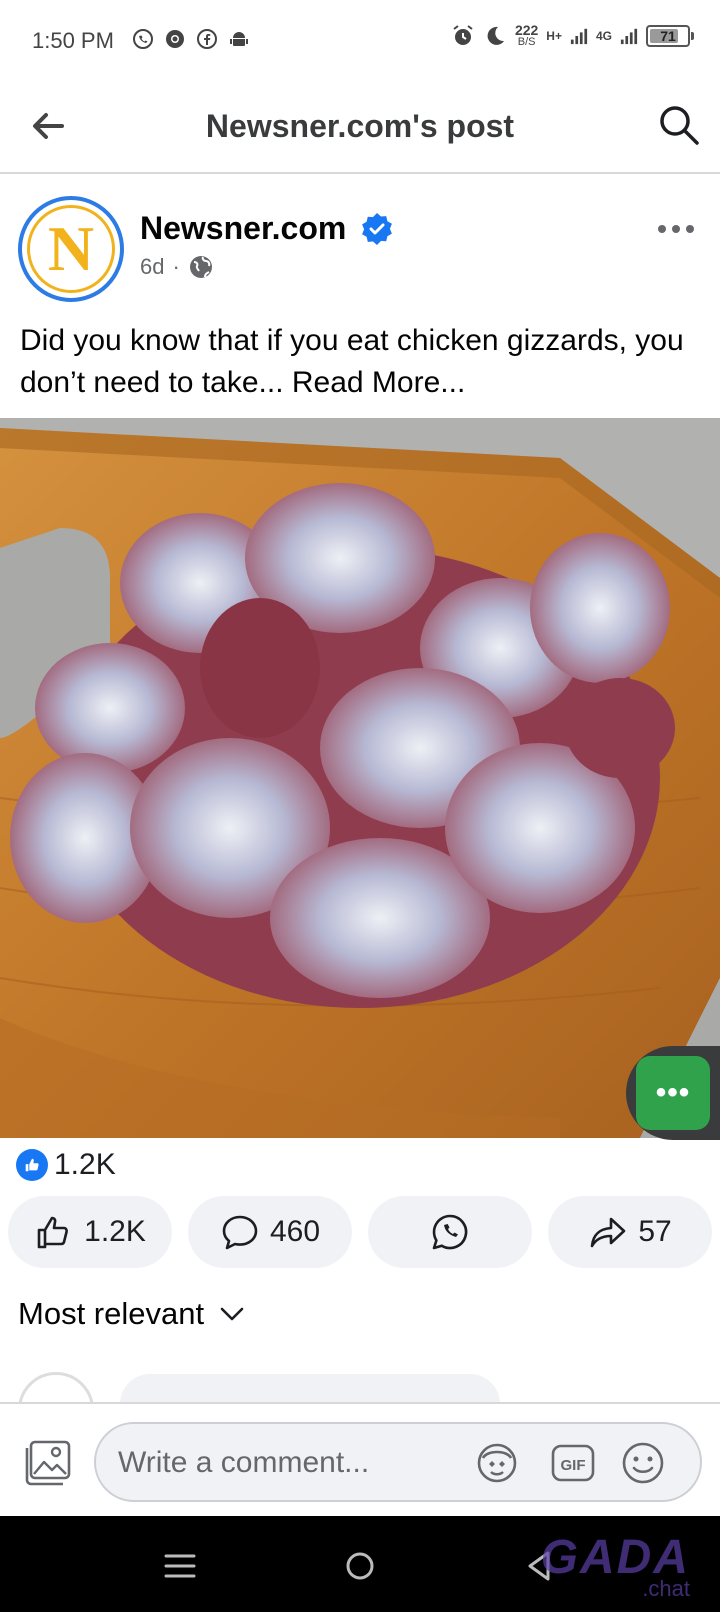 The image size is (720, 1612). I want to click on comment-sort-dropdown: Most relevant, so click(132, 1314).